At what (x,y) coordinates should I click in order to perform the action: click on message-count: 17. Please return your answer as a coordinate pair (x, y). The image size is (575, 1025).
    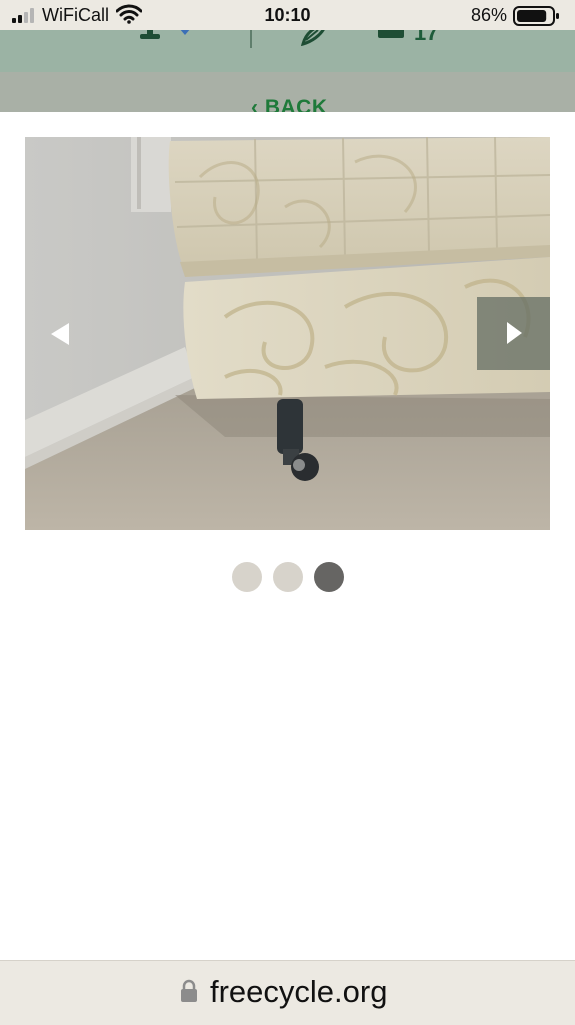
    Looking at the image, I should click on (426, 38).